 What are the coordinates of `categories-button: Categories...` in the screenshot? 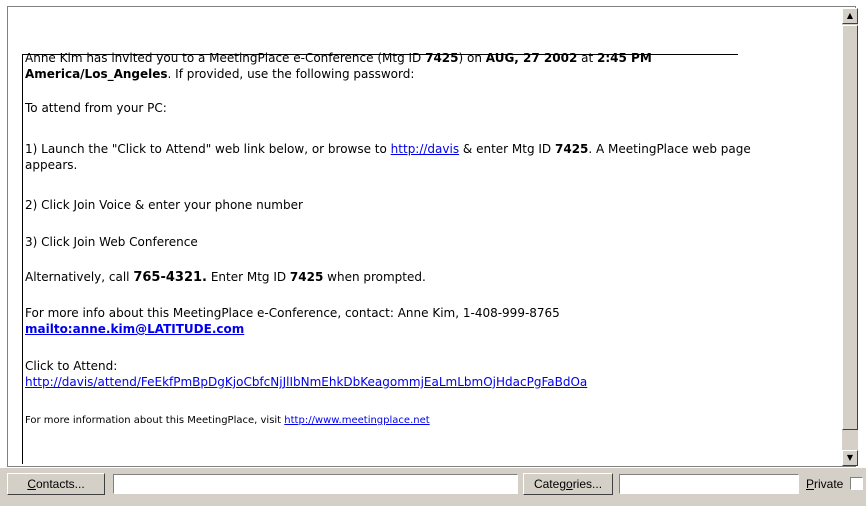 It's located at (568, 484).